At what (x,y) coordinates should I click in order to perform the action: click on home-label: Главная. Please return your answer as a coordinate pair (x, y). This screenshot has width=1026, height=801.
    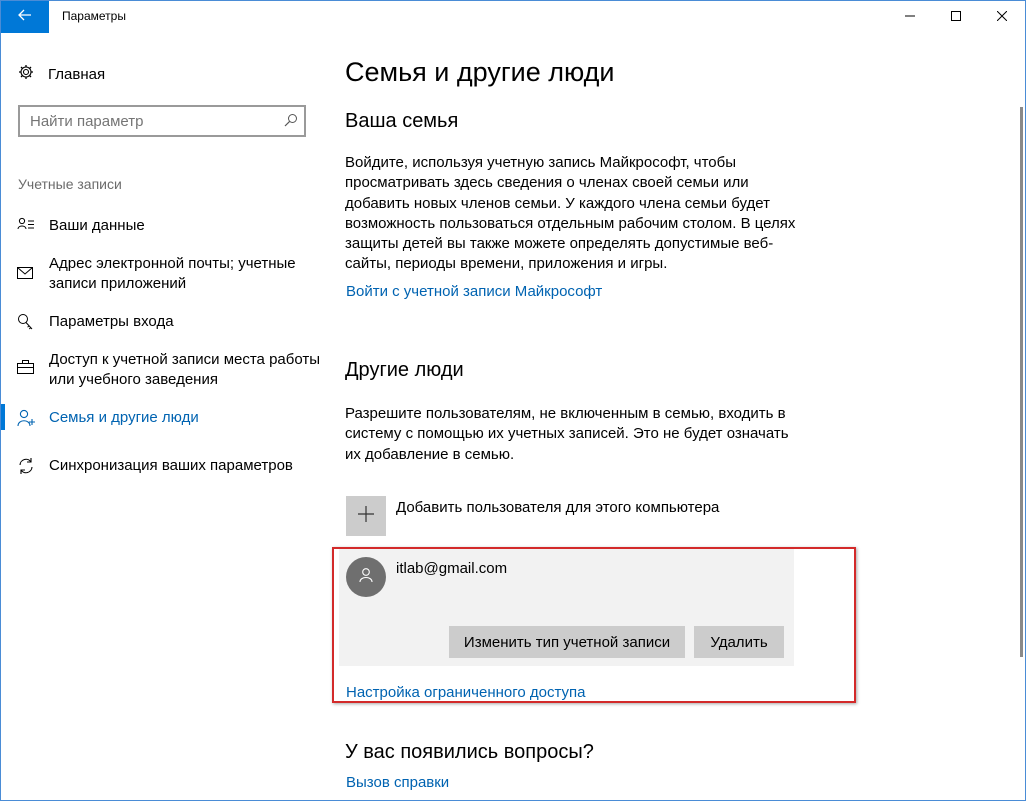
    Looking at the image, I should click on (77, 74).